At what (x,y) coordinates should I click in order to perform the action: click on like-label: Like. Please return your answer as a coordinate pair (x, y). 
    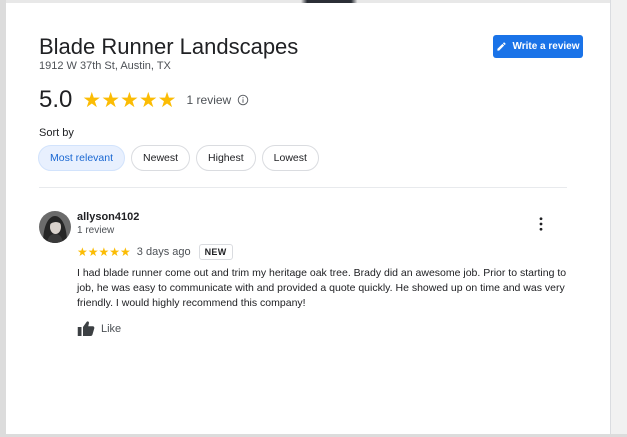
    Looking at the image, I should click on (111, 328).